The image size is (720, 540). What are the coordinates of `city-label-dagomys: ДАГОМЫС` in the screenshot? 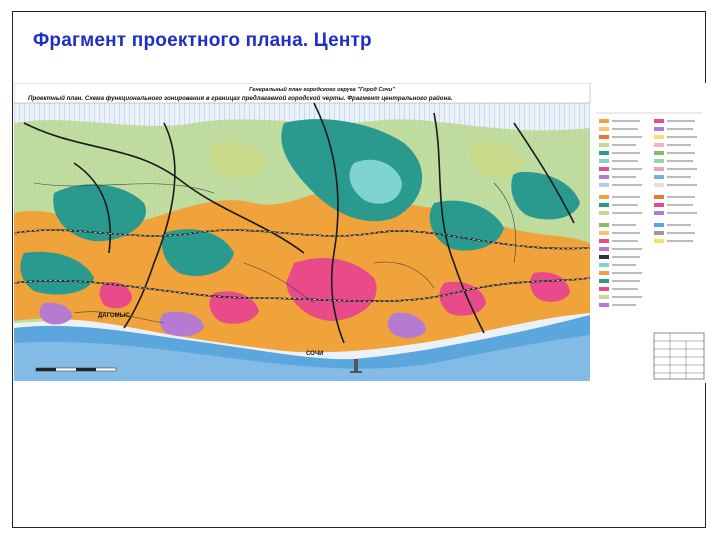 It's located at (114, 316).